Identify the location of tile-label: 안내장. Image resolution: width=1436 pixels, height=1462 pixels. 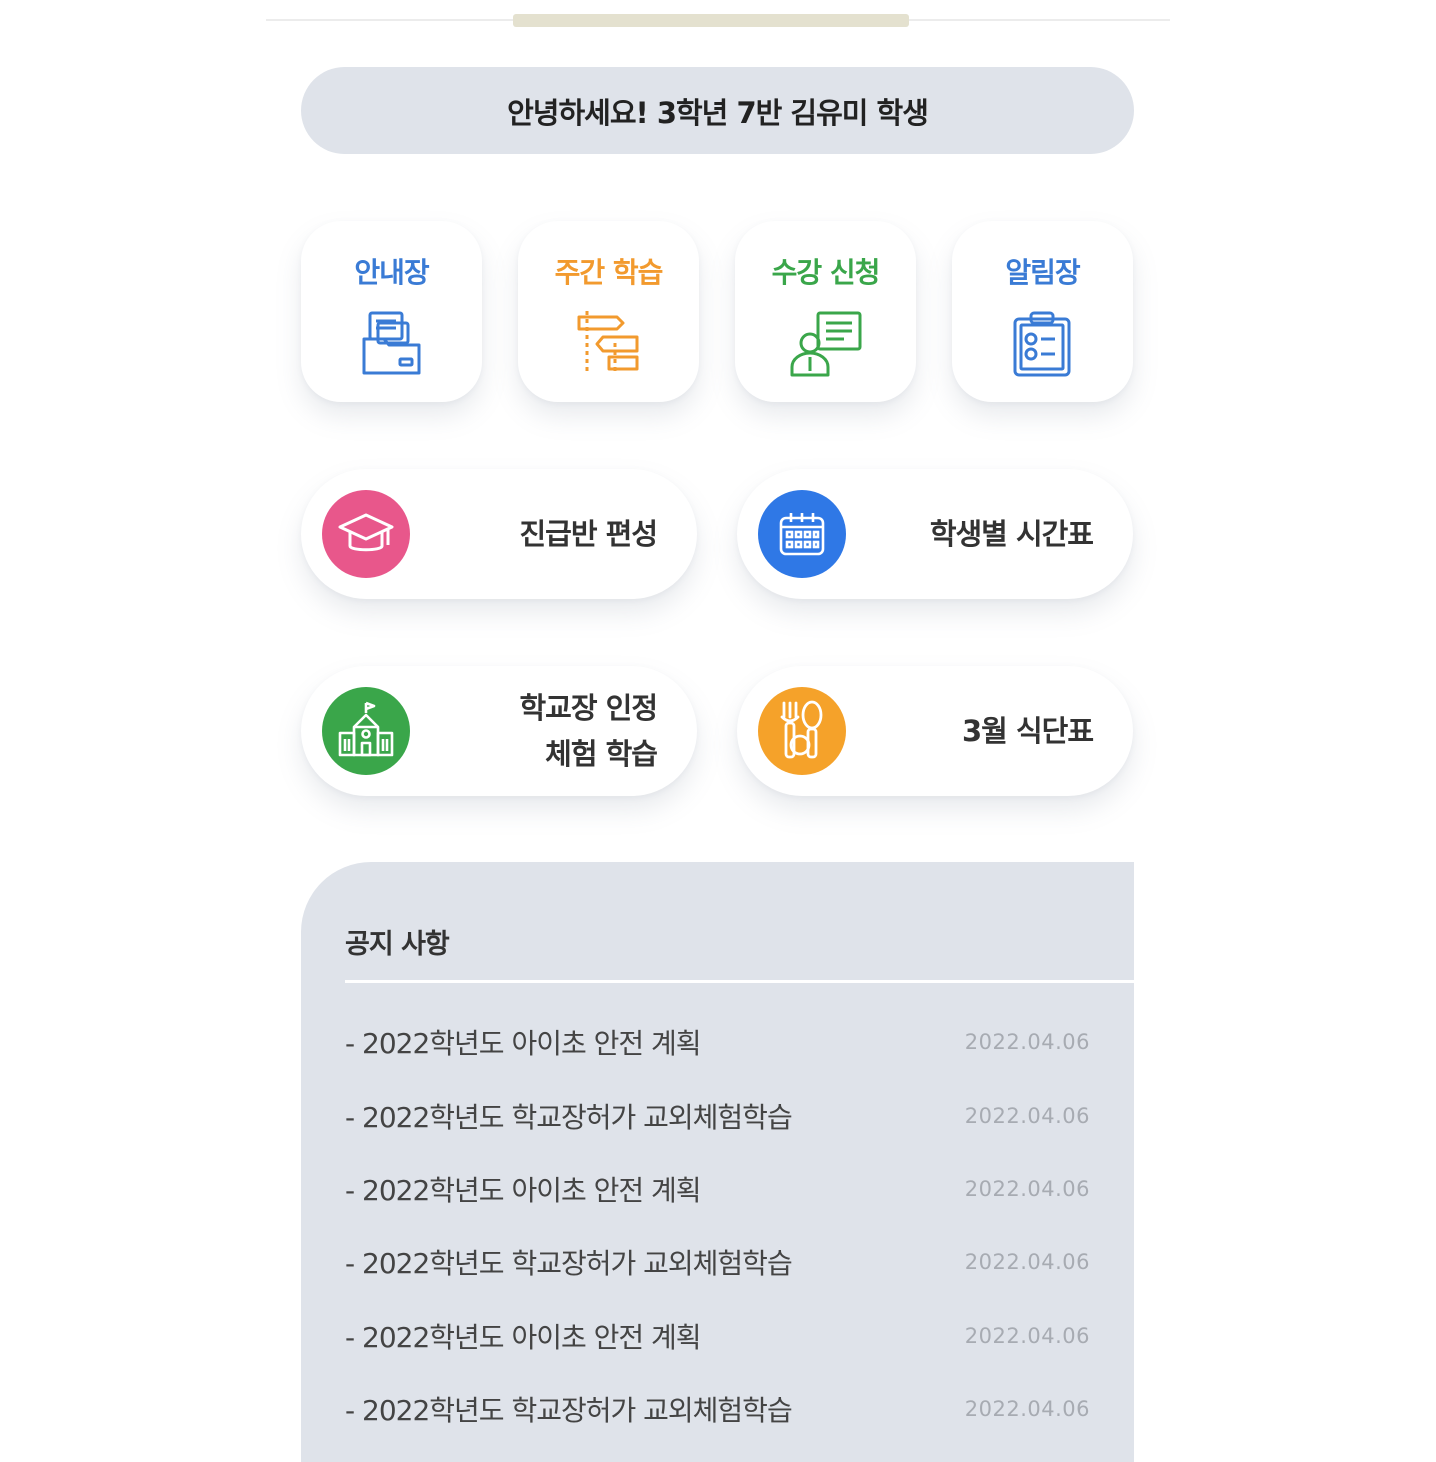
(391, 272).